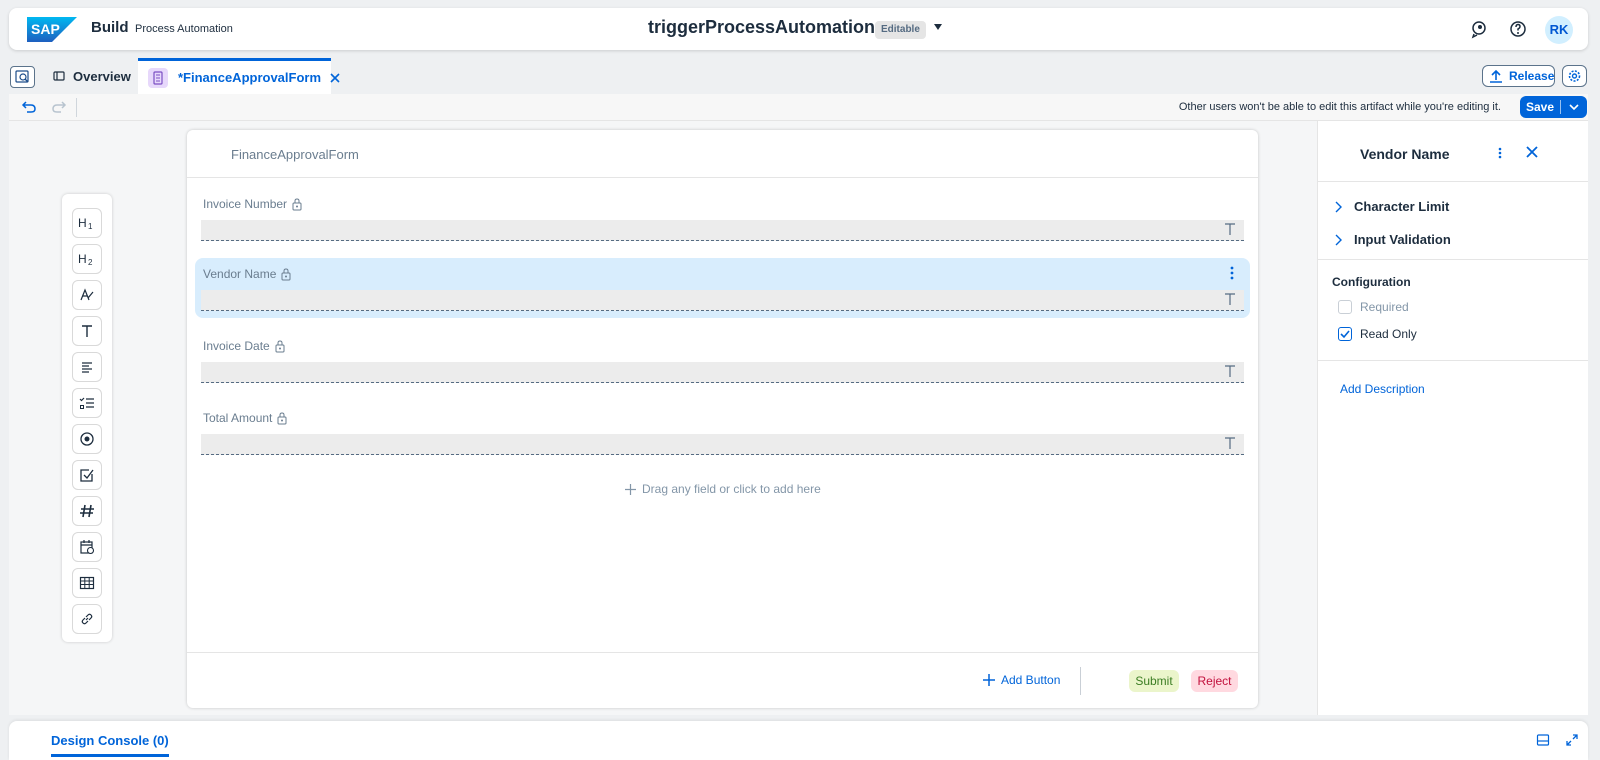 The height and width of the screenshot is (760, 1600). I want to click on paragraph-icon, so click(87, 294).